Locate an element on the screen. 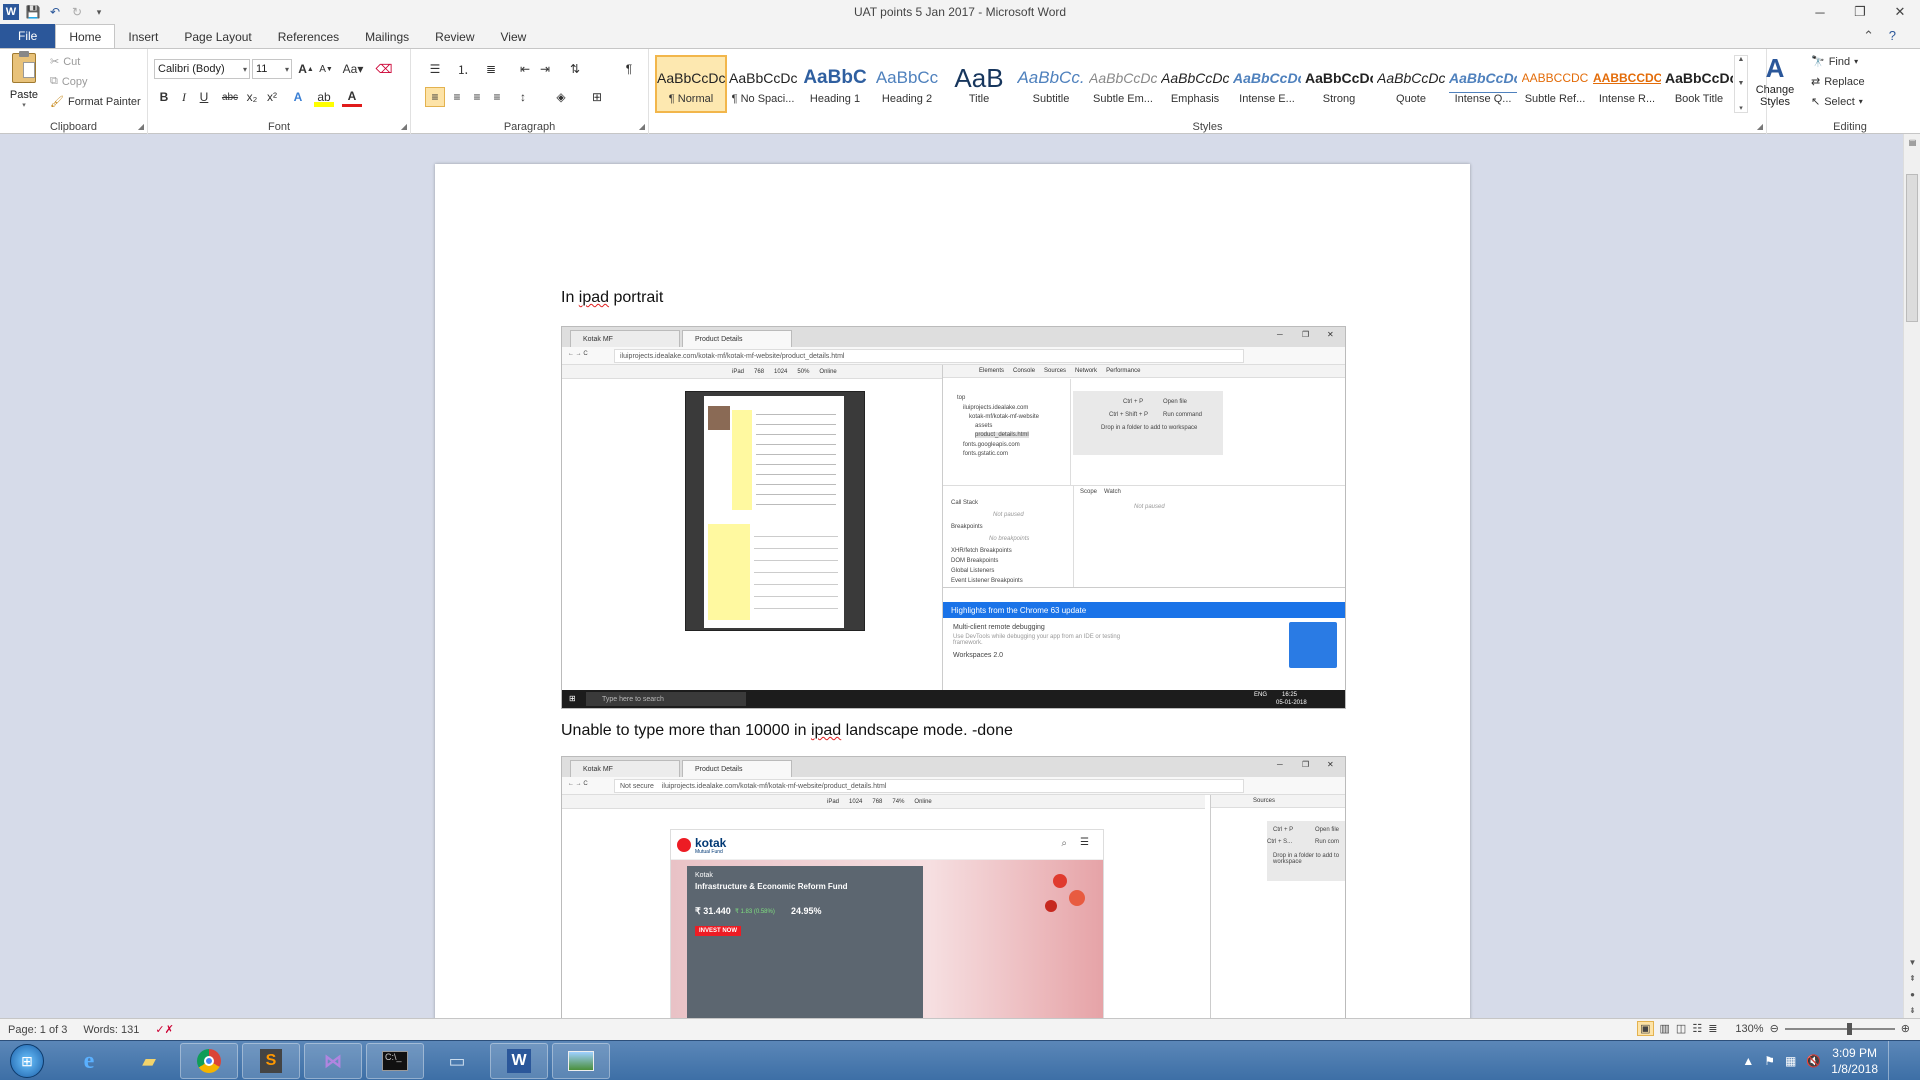  close-button: ✕ is located at coordinates (1900, 12).